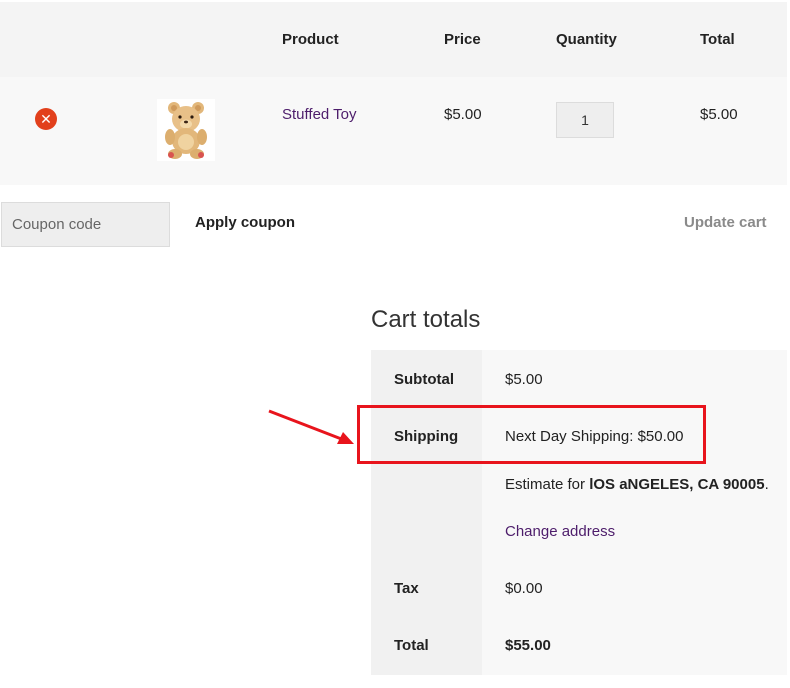 The height and width of the screenshot is (688, 790). Describe the element at coordinates (310, 39) in the screenshot. I see `header-product: Product` at that location.